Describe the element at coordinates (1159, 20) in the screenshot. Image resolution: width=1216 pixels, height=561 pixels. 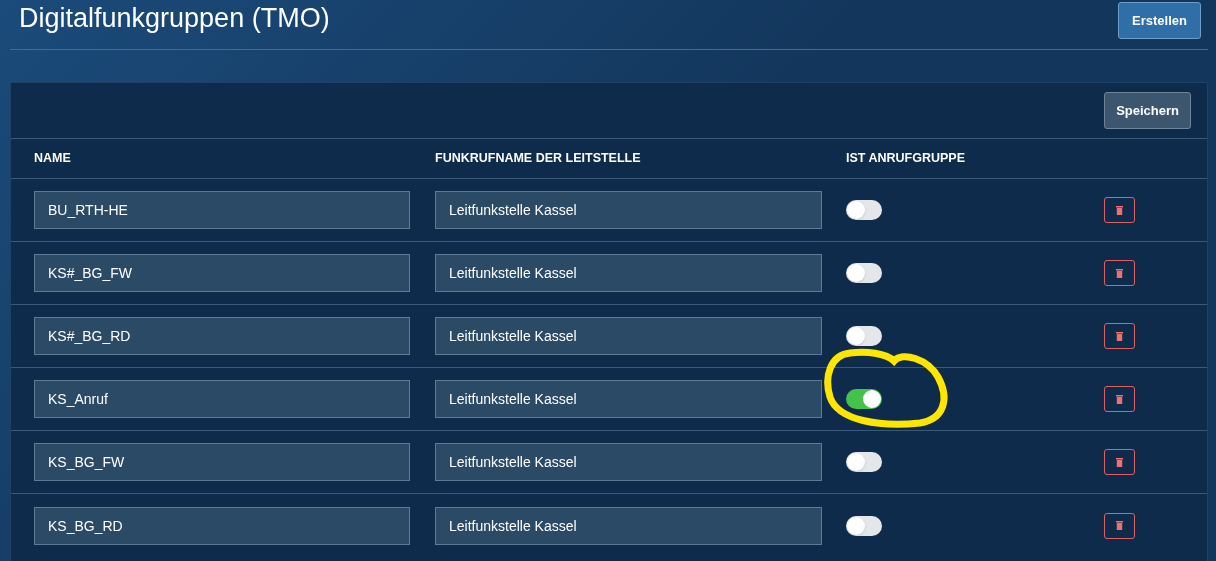
I see `create-button: Erstellen` at that location.